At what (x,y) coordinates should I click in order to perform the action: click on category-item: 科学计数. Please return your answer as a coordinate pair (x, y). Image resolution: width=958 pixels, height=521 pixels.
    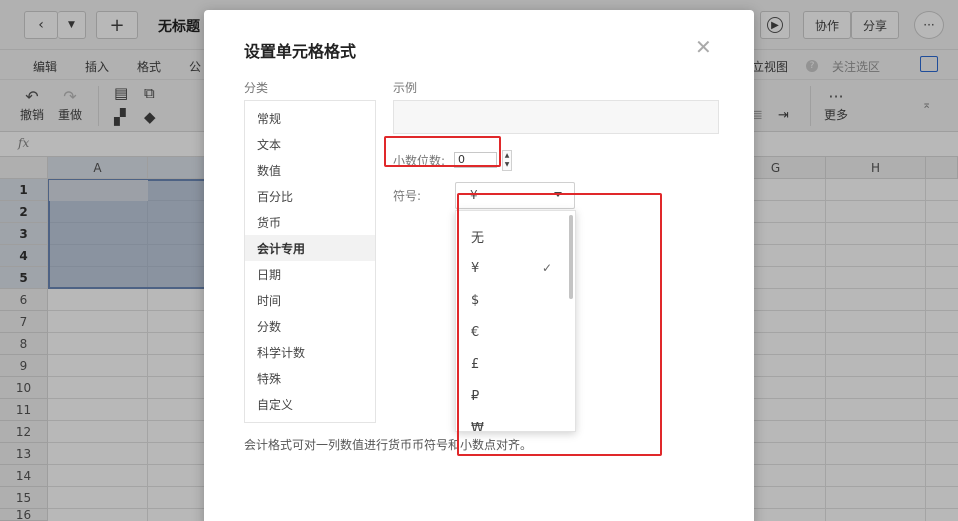
    Looking at the image, I should click on (310, 352).